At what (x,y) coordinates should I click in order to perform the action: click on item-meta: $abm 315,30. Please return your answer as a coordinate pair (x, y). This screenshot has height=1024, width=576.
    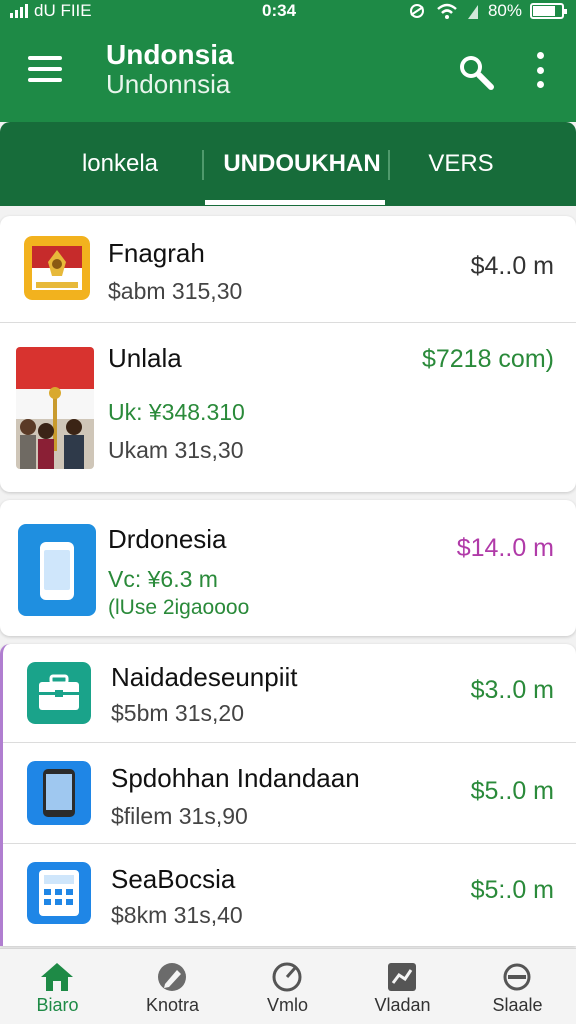
    Looking at the image, I should click on (175, 291).